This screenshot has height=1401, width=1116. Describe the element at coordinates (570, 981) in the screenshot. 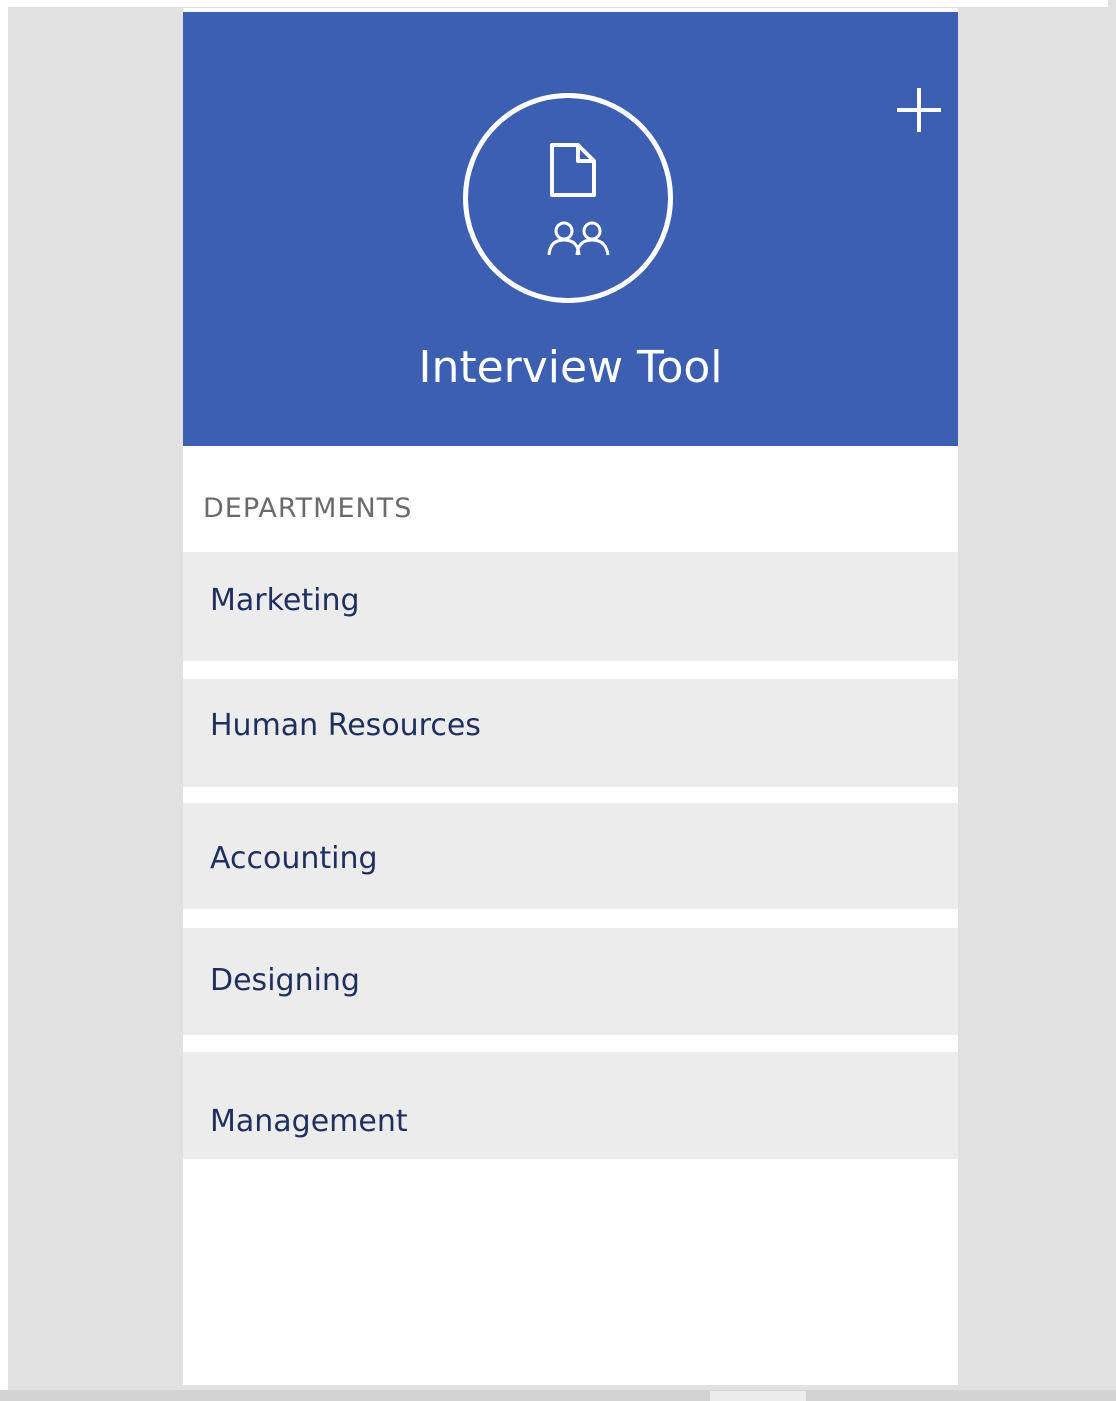

I see `list-item-designing: Designing` at that location.